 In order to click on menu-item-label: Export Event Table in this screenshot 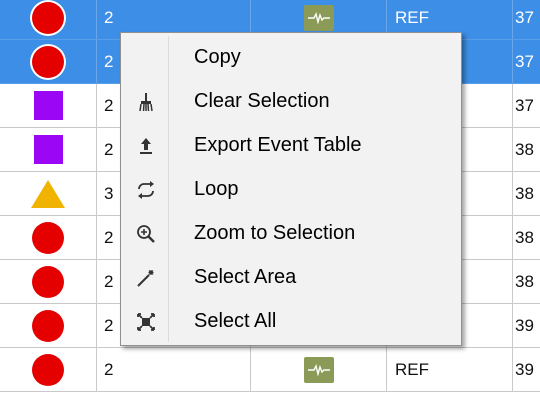, I will do `click(278, 145)`.